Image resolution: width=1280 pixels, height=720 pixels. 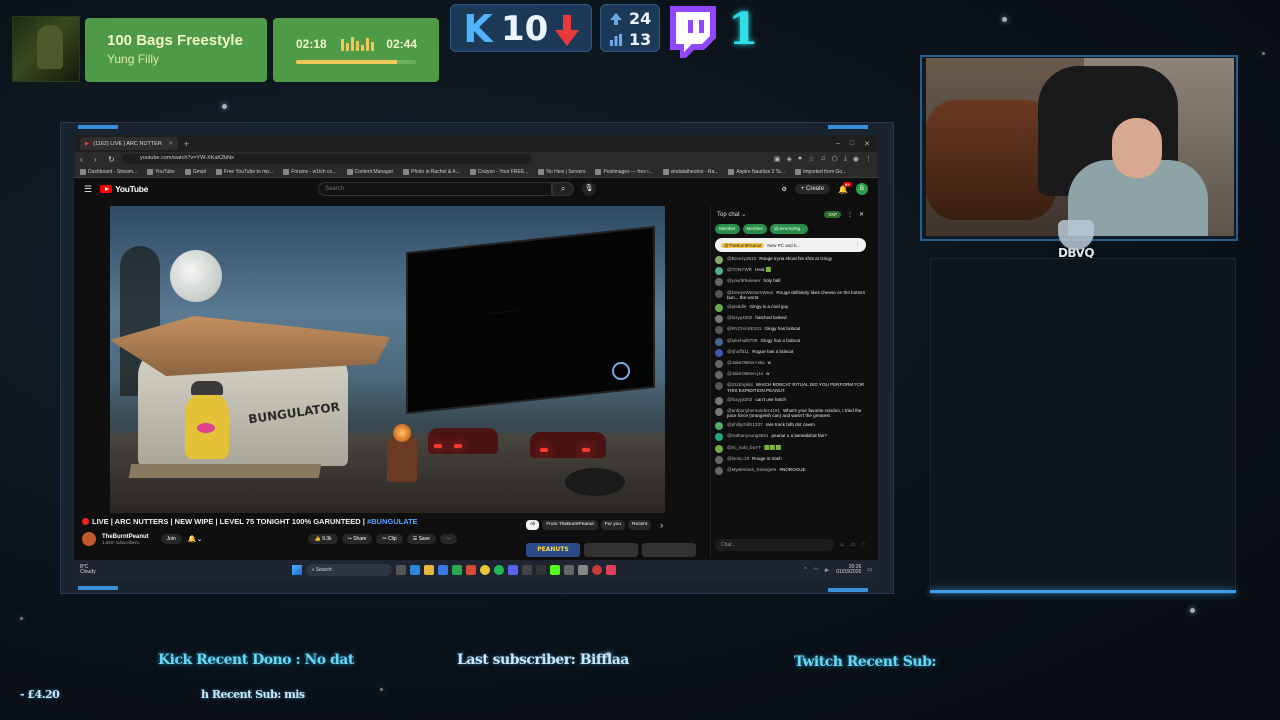 What do you see at coordinates (570, 525) in the screenshot?
I see `recommendation-tab: From TheBurntPeanut` at bounding box center [570, 525].